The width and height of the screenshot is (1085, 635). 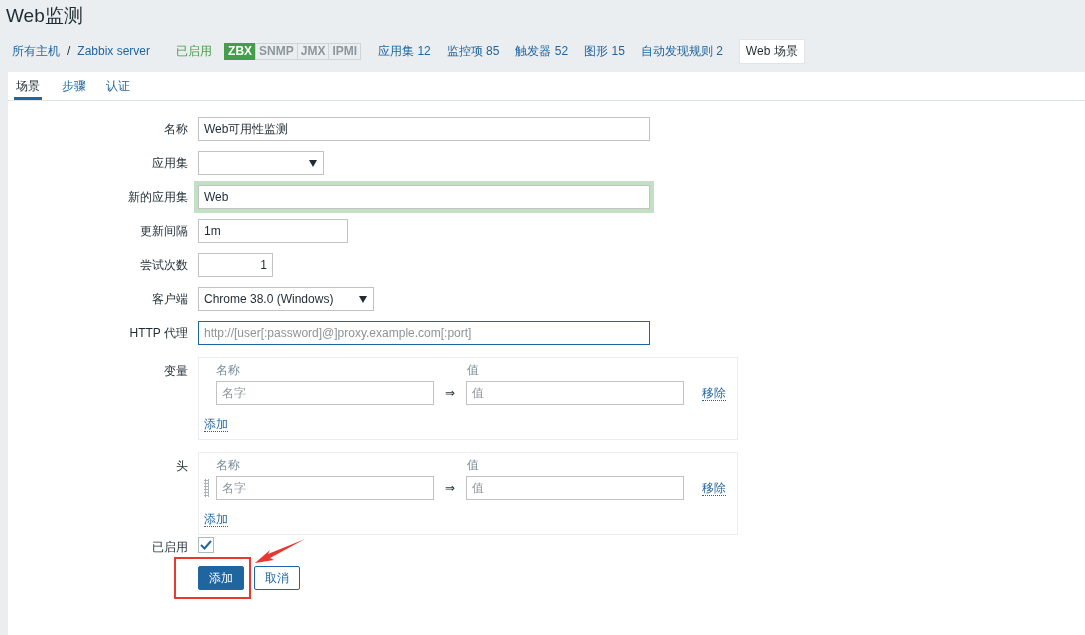 I want to click on field-label: HTTP 代理, so click(x=158, y=333).